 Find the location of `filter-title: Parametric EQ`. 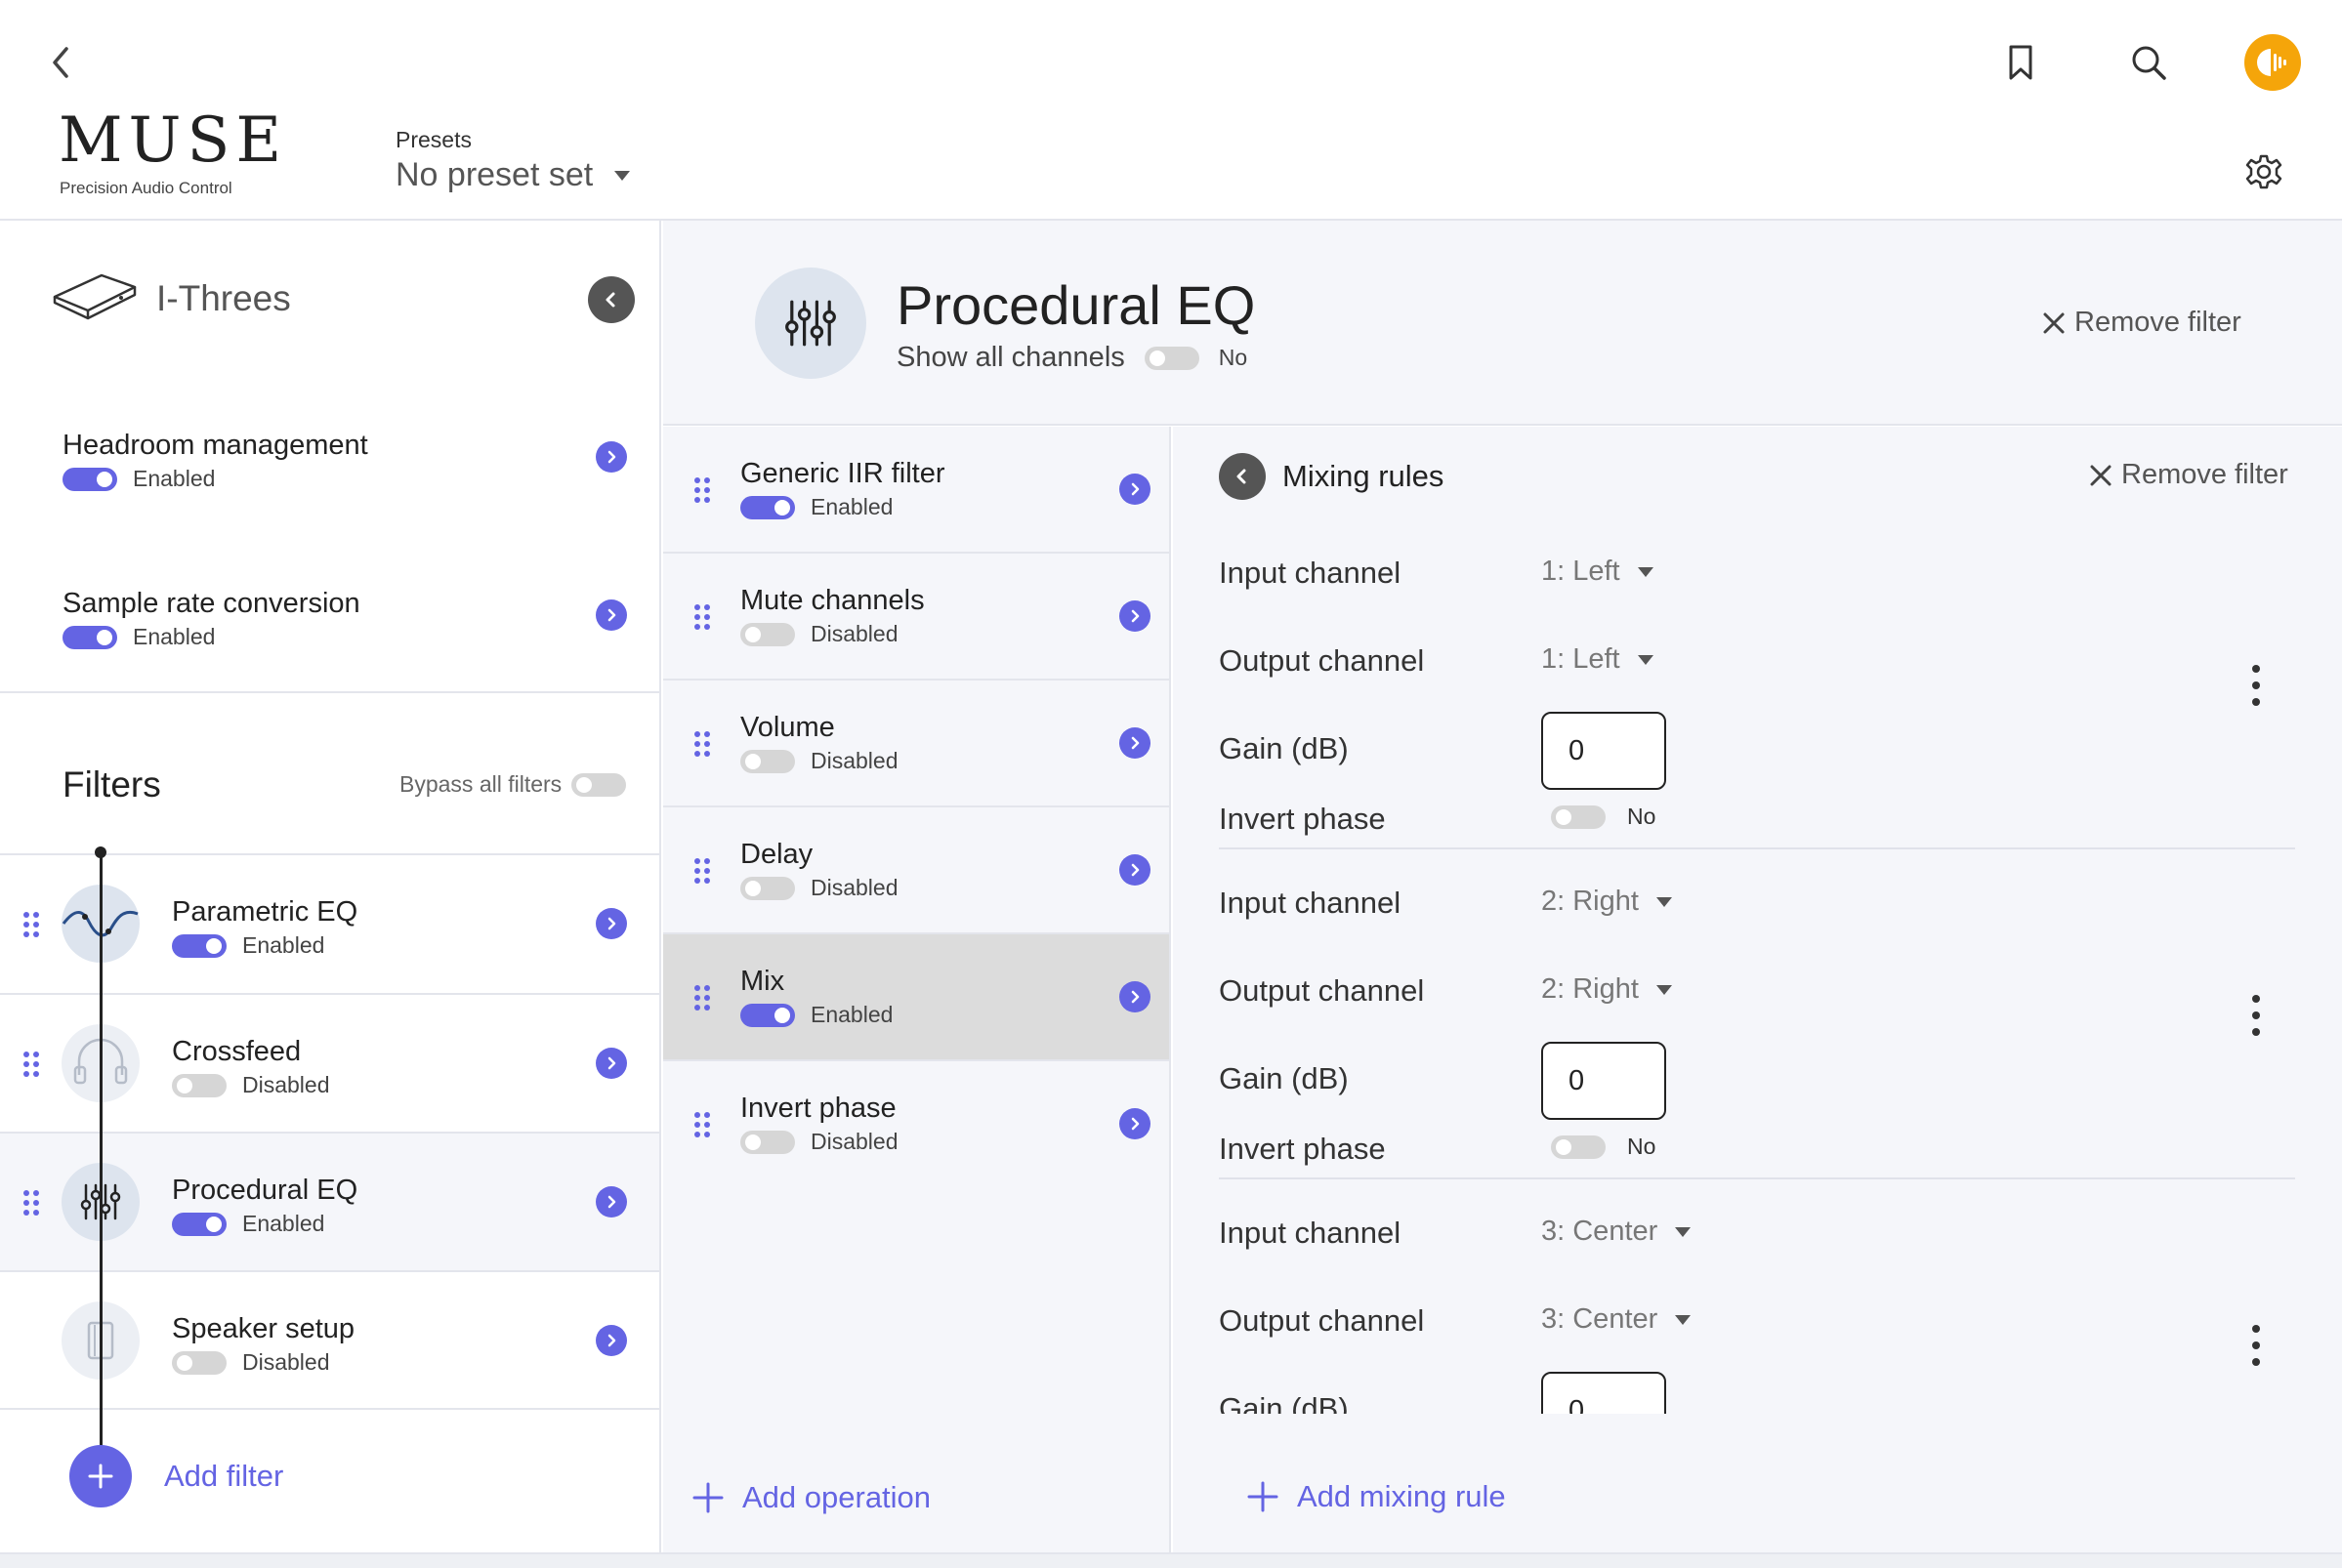

filter-title: Parametric EQ is located at coordinates (265, 912).